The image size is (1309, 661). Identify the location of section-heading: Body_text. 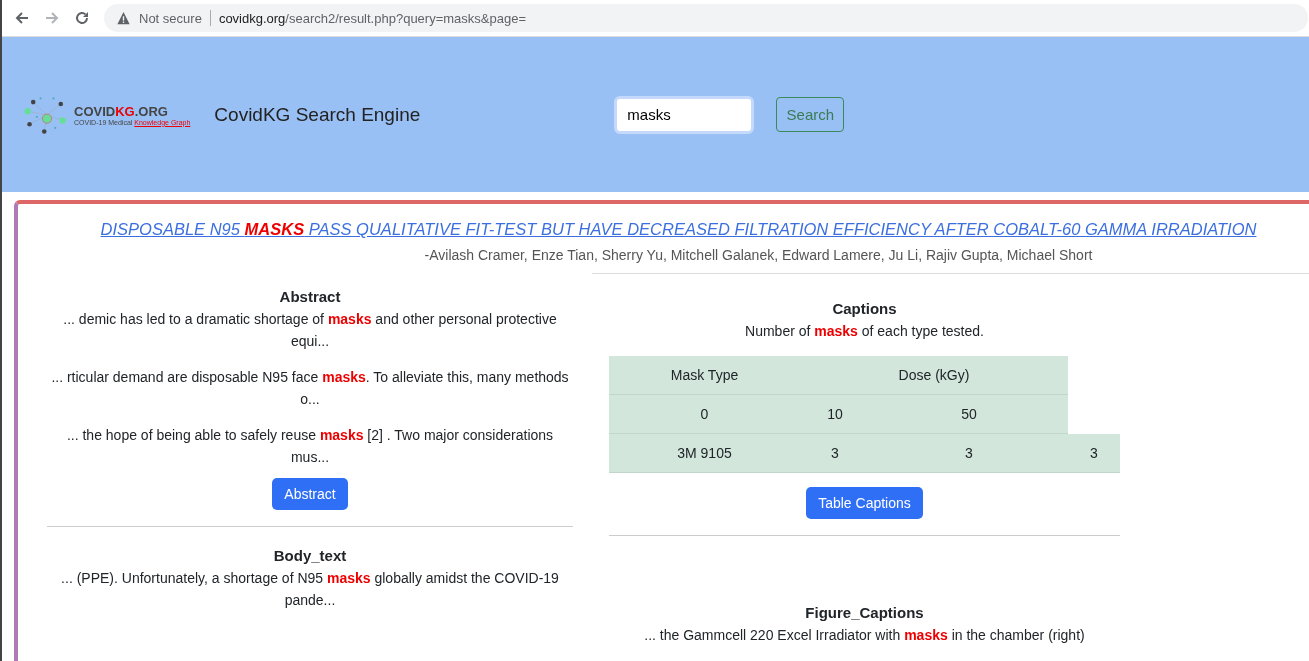
(310, 556).